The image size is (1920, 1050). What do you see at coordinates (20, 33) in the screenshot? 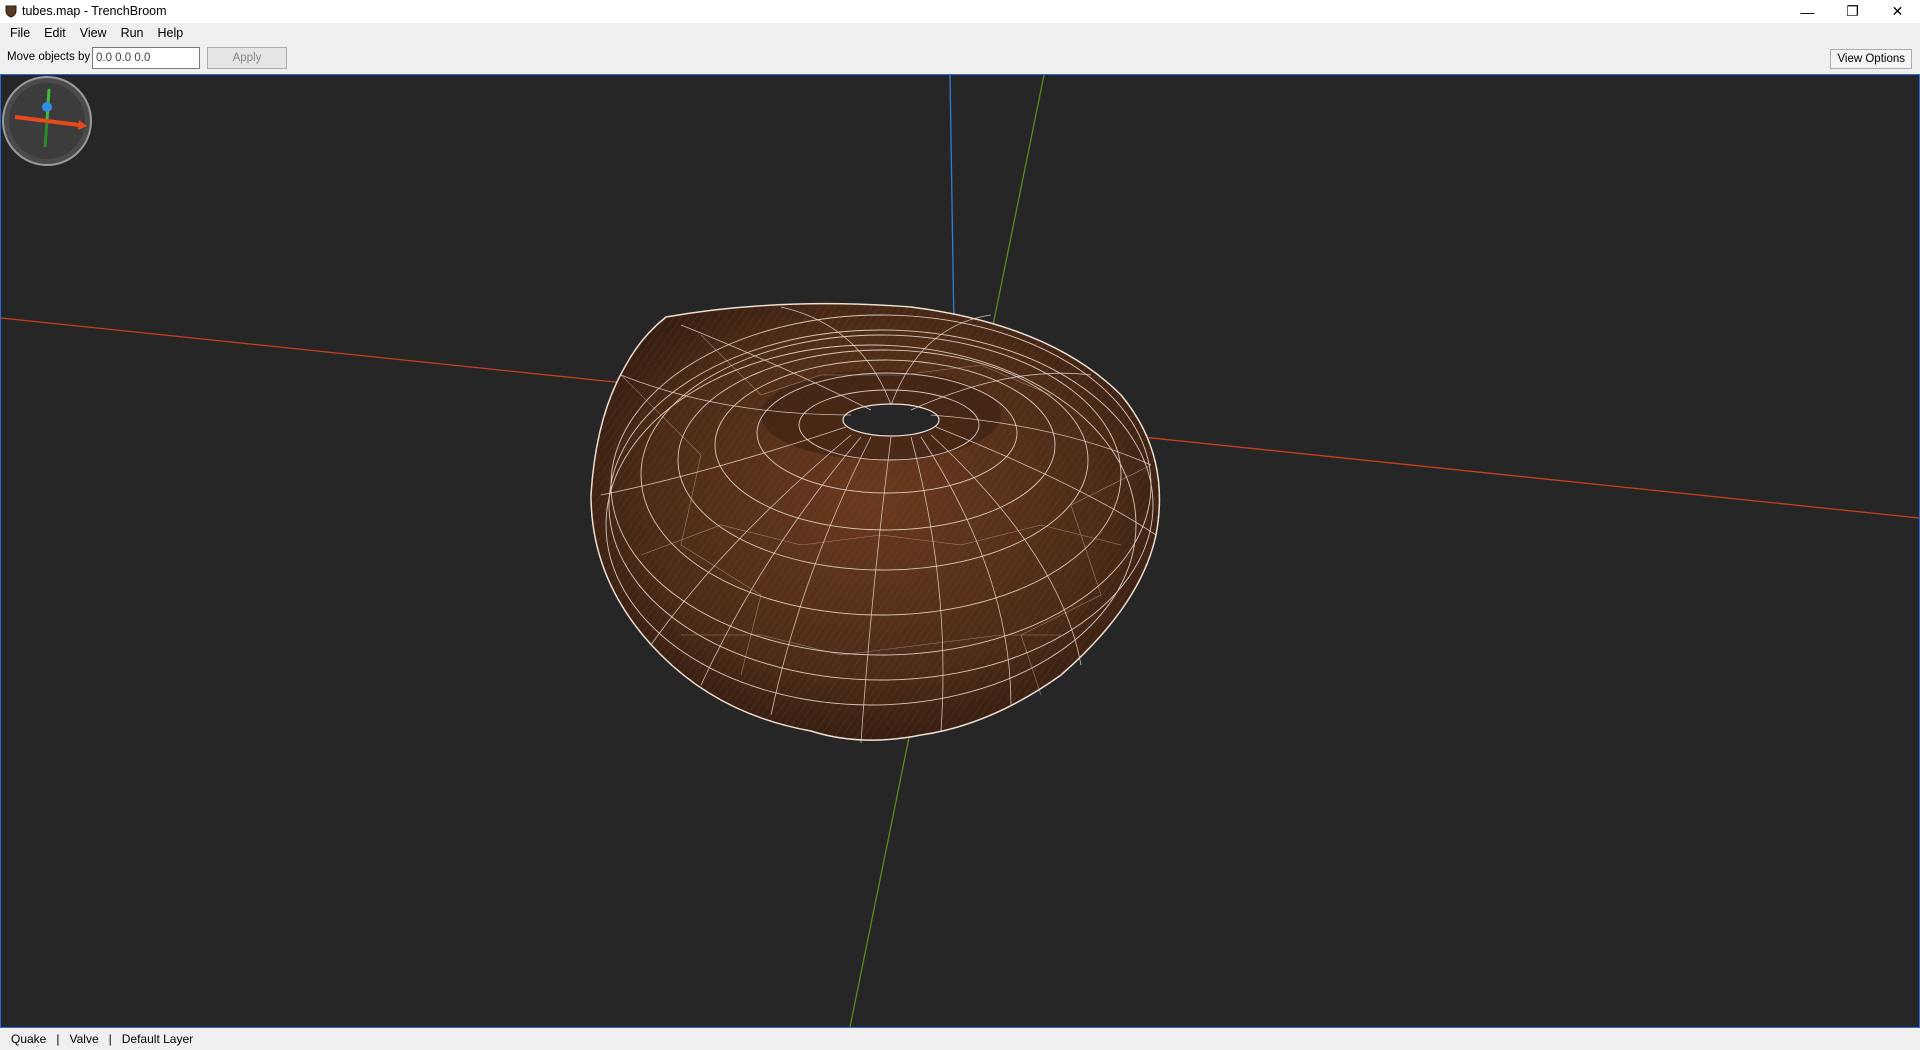
I see `menu-file: File` at bounding box center [20, 33].